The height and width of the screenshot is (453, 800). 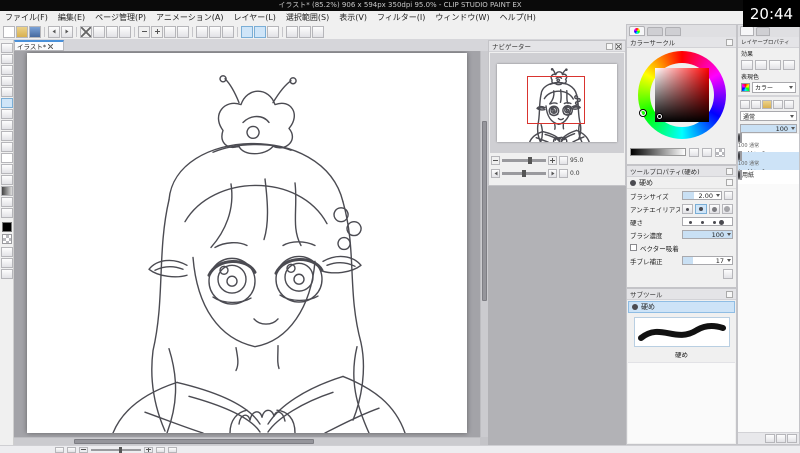 I want to click on transparent-icon, so click(x=720, y=152).